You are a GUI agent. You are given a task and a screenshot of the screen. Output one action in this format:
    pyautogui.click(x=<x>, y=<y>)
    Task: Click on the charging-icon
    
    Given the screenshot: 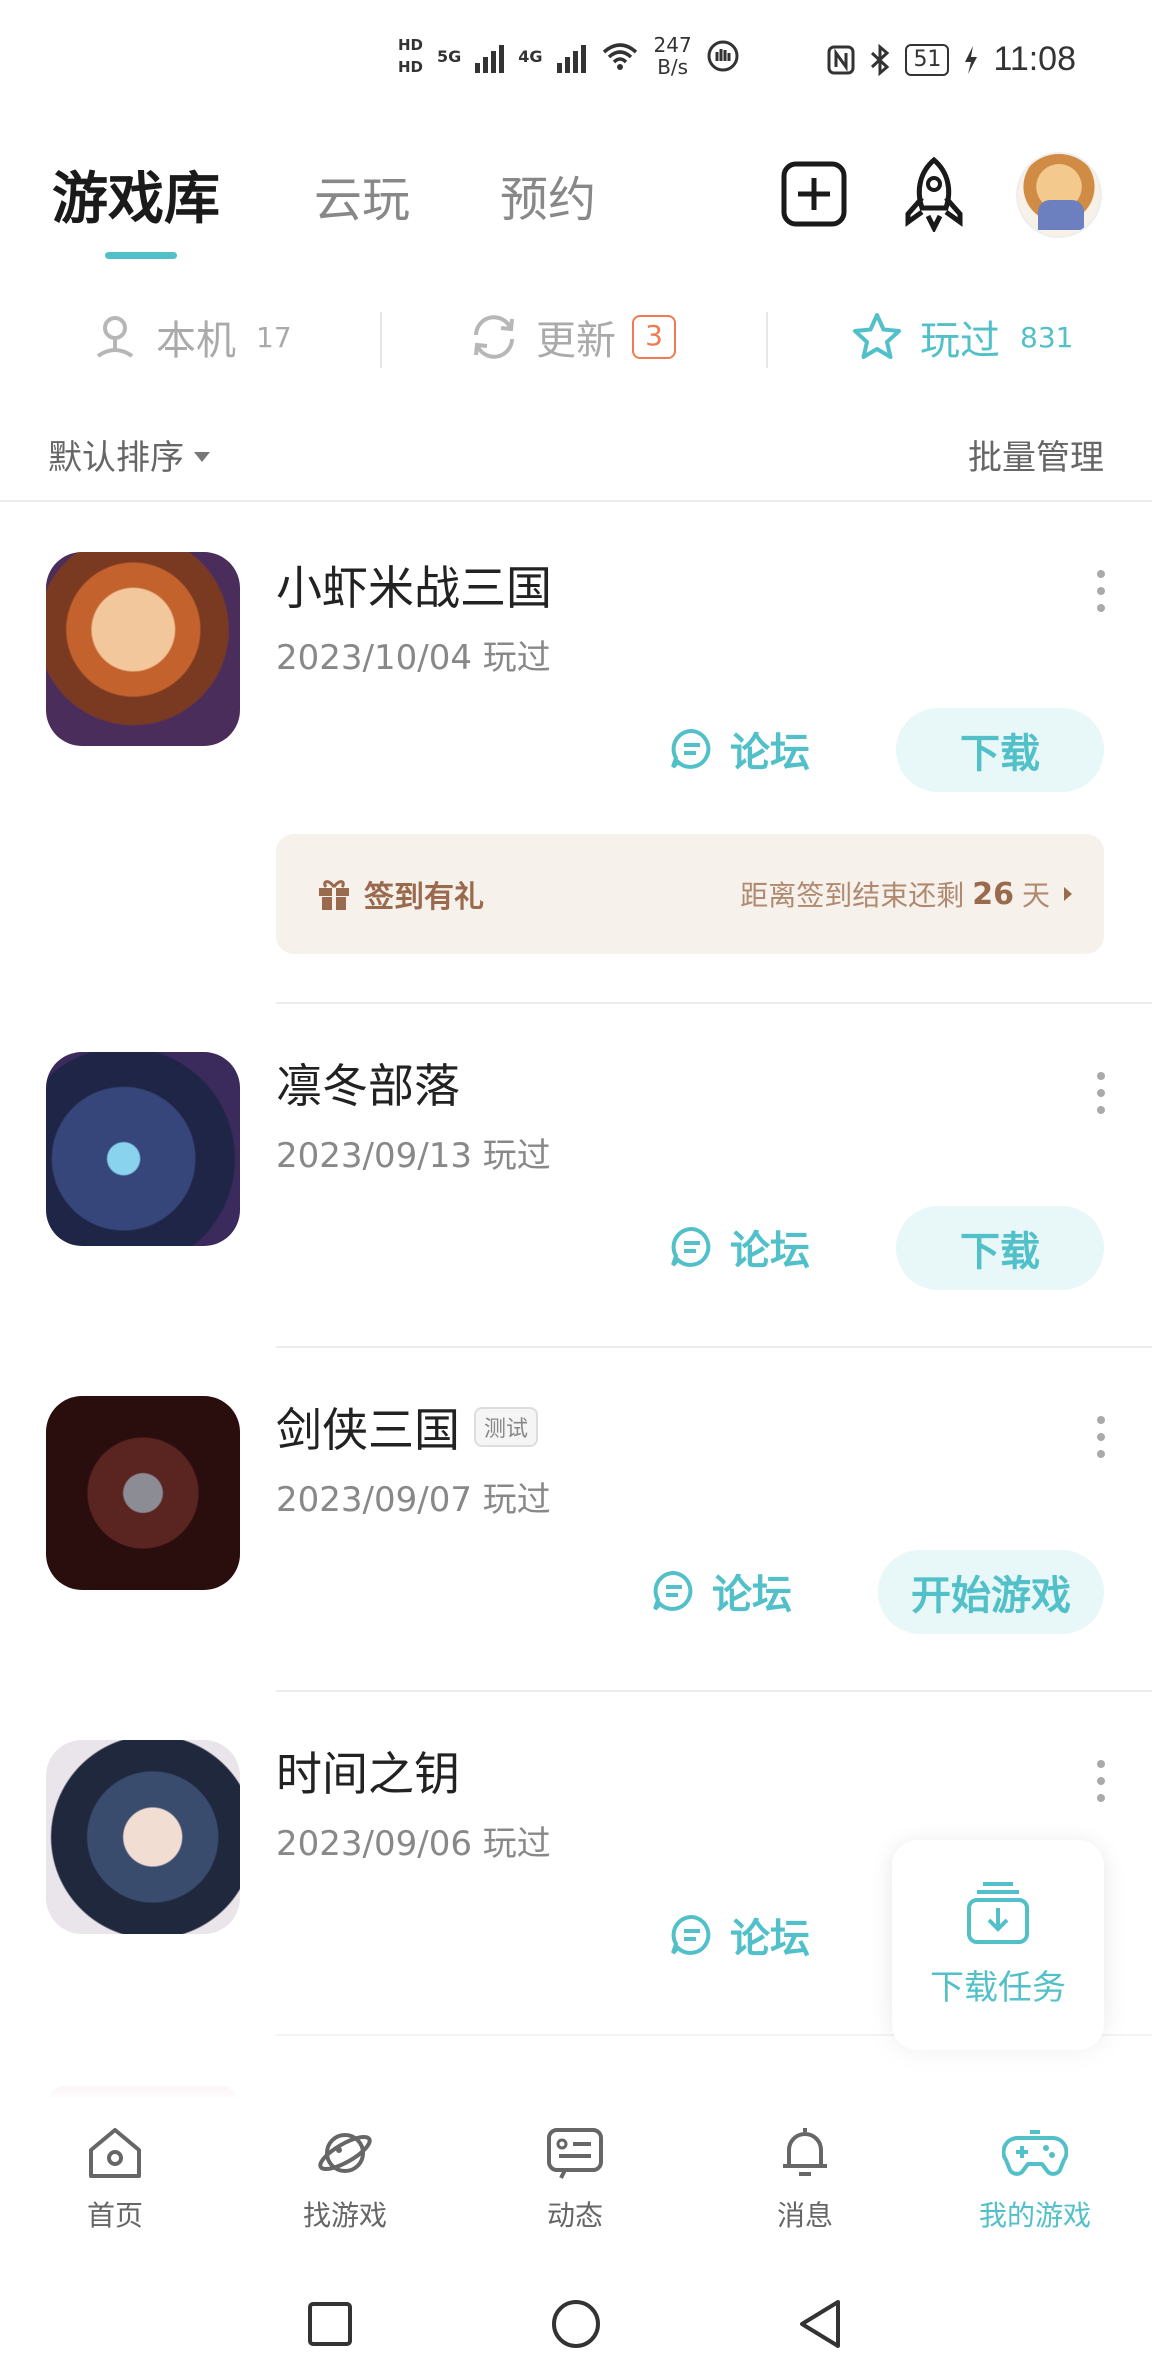 What is the action you would take?
    pyautogui.click(x=971, y=59)
    